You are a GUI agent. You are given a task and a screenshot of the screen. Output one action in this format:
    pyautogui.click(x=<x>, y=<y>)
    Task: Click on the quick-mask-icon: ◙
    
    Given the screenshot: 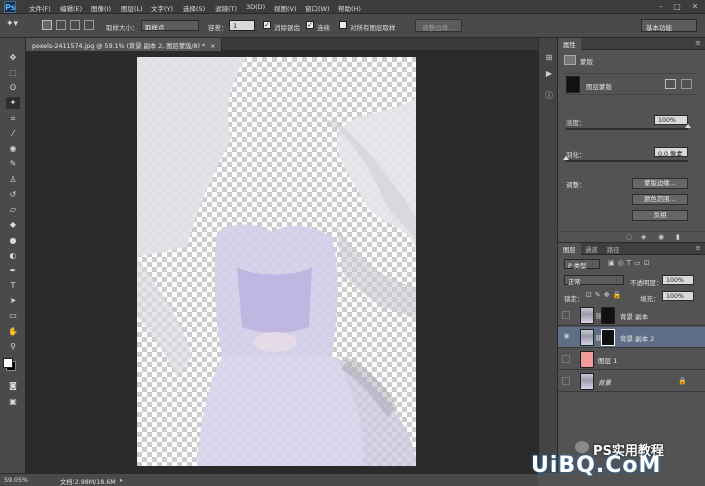 What is the action you would take?
    pyautogui.click(x=13, y=386)
    